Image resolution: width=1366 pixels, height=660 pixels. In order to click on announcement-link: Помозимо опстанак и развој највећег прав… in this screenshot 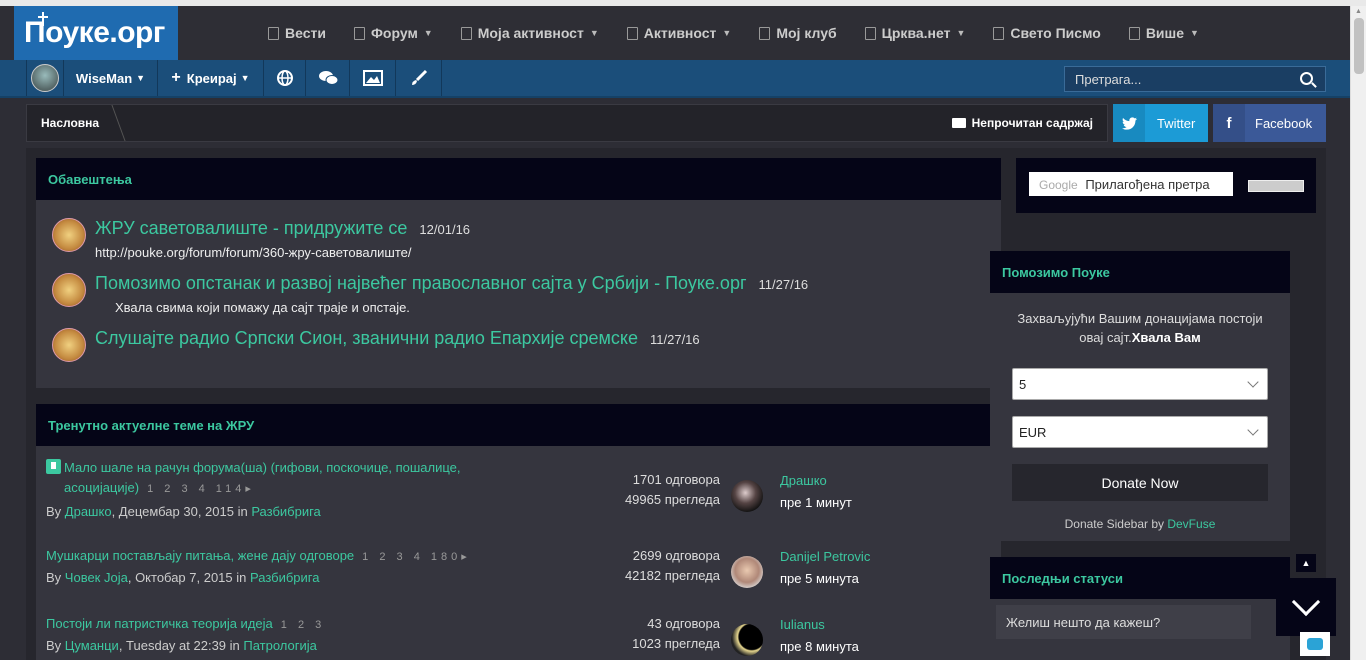, I will do `click(451, 283)`.